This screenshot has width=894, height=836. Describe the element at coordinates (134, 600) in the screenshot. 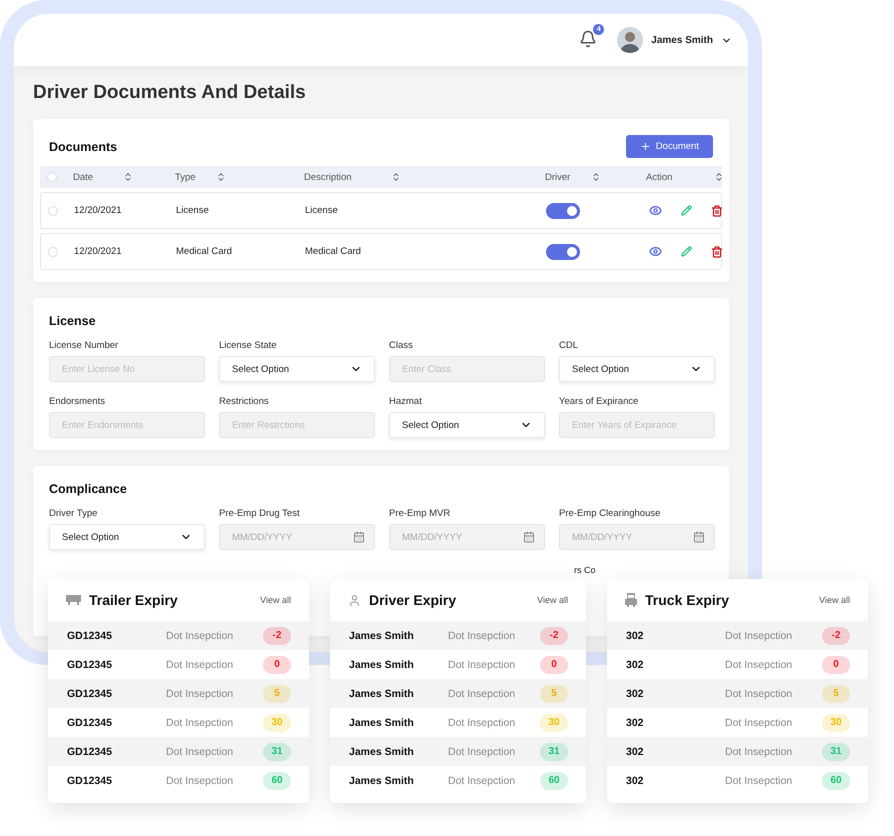

I see `card-title: Trailer Expiry` at that location.